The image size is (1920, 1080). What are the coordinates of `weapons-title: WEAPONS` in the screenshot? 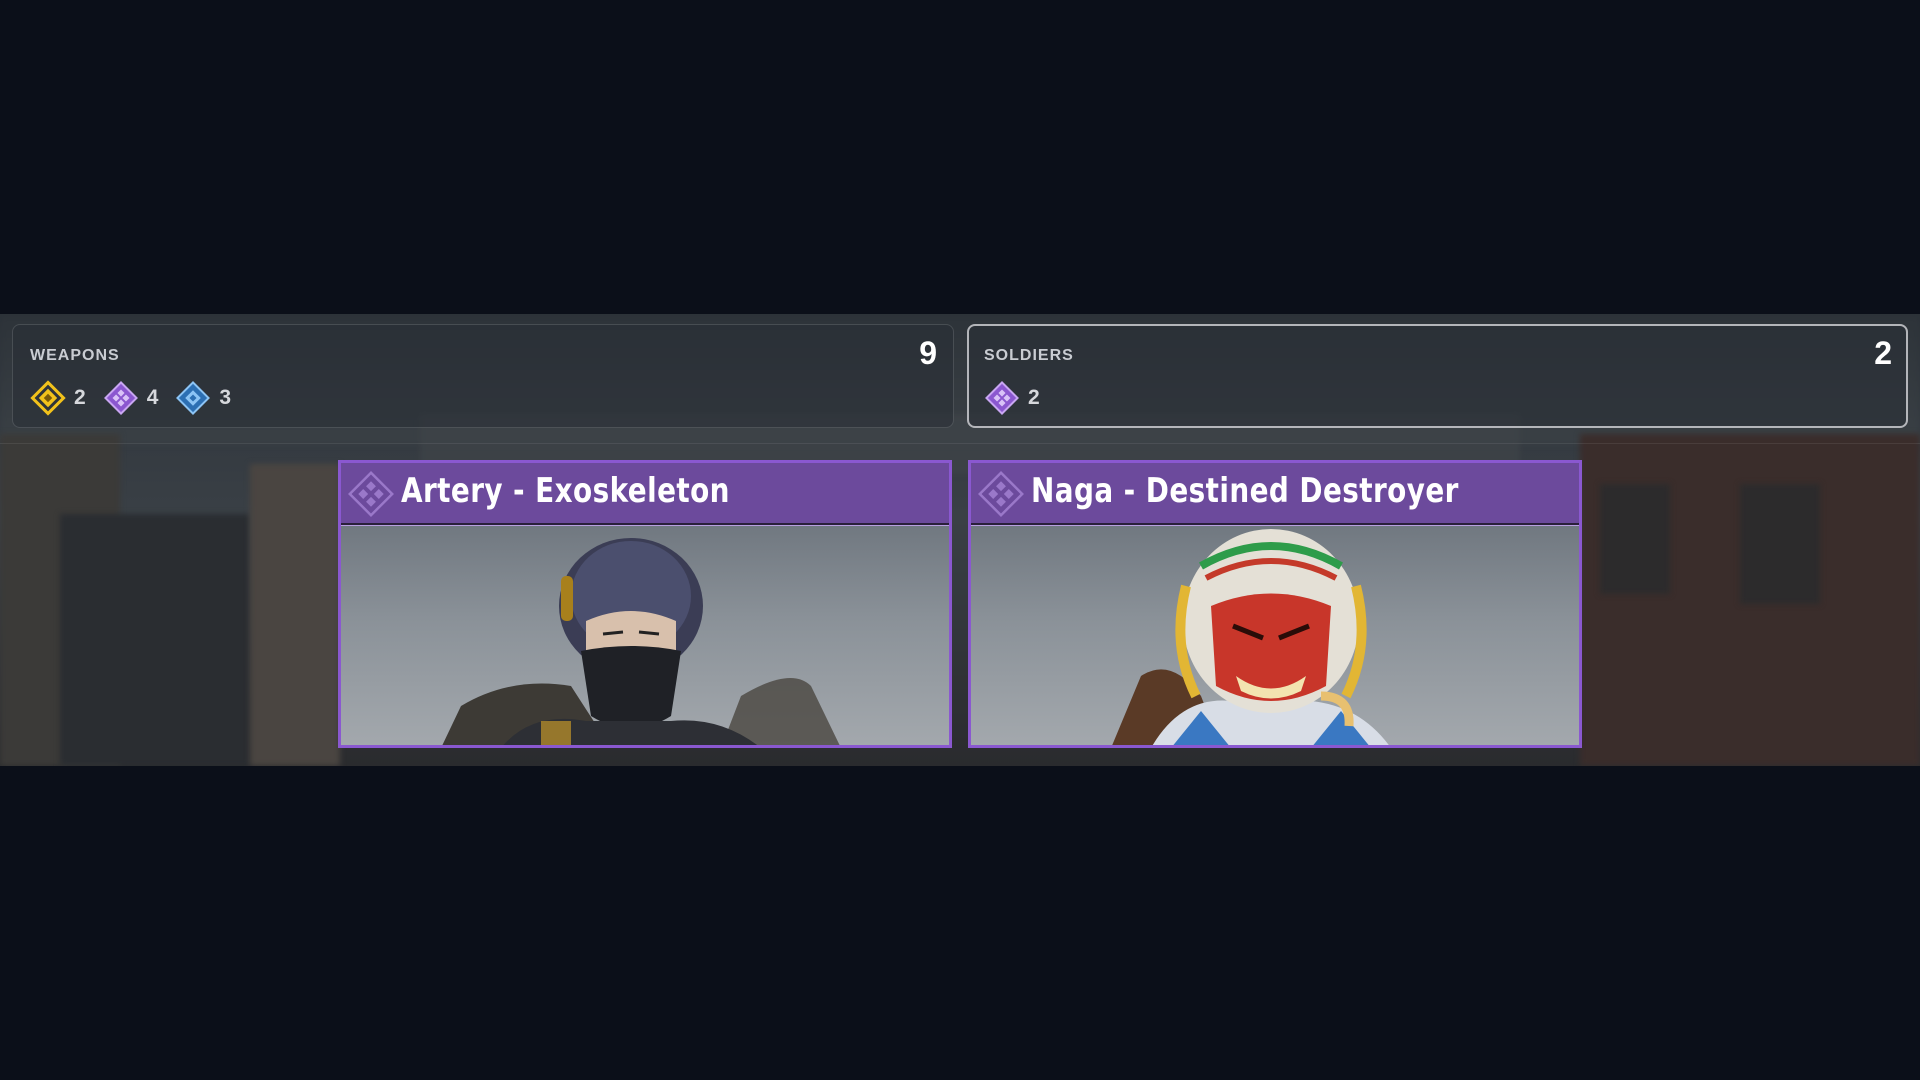 It's located at (75, 355).